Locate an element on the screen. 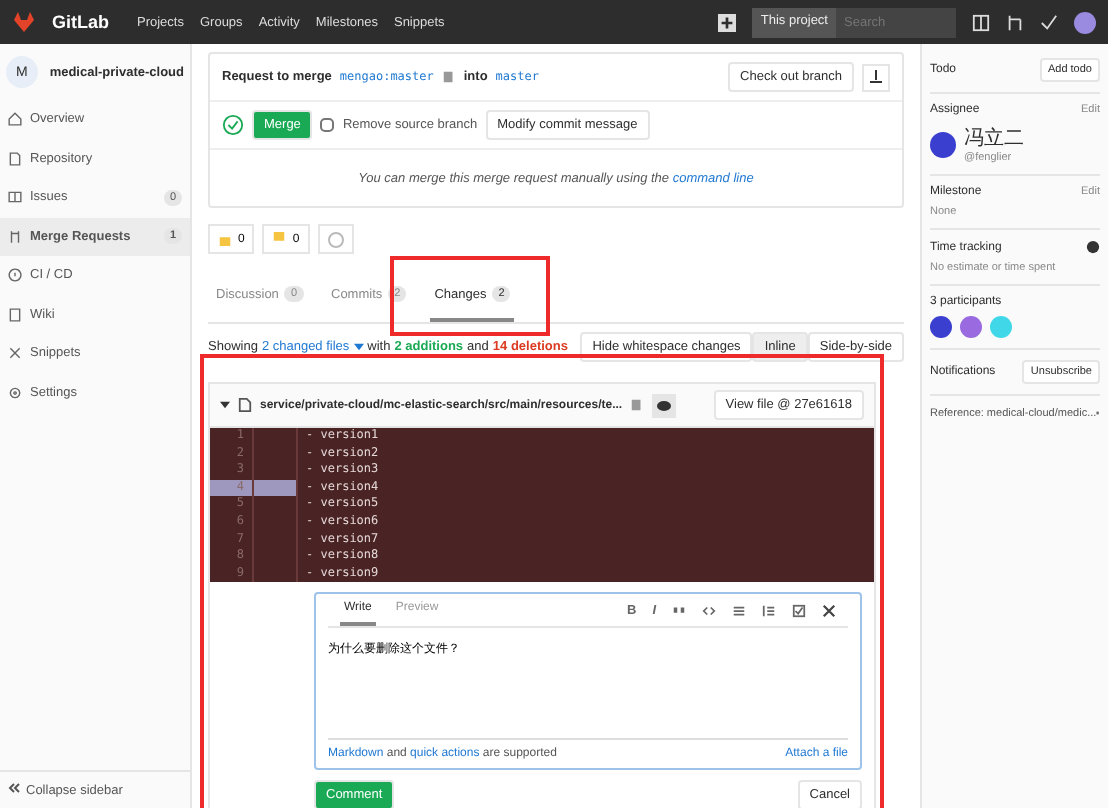 The height and width of the screenshot is (808, 1108). plus-icon is located at coordinates (727, 22).